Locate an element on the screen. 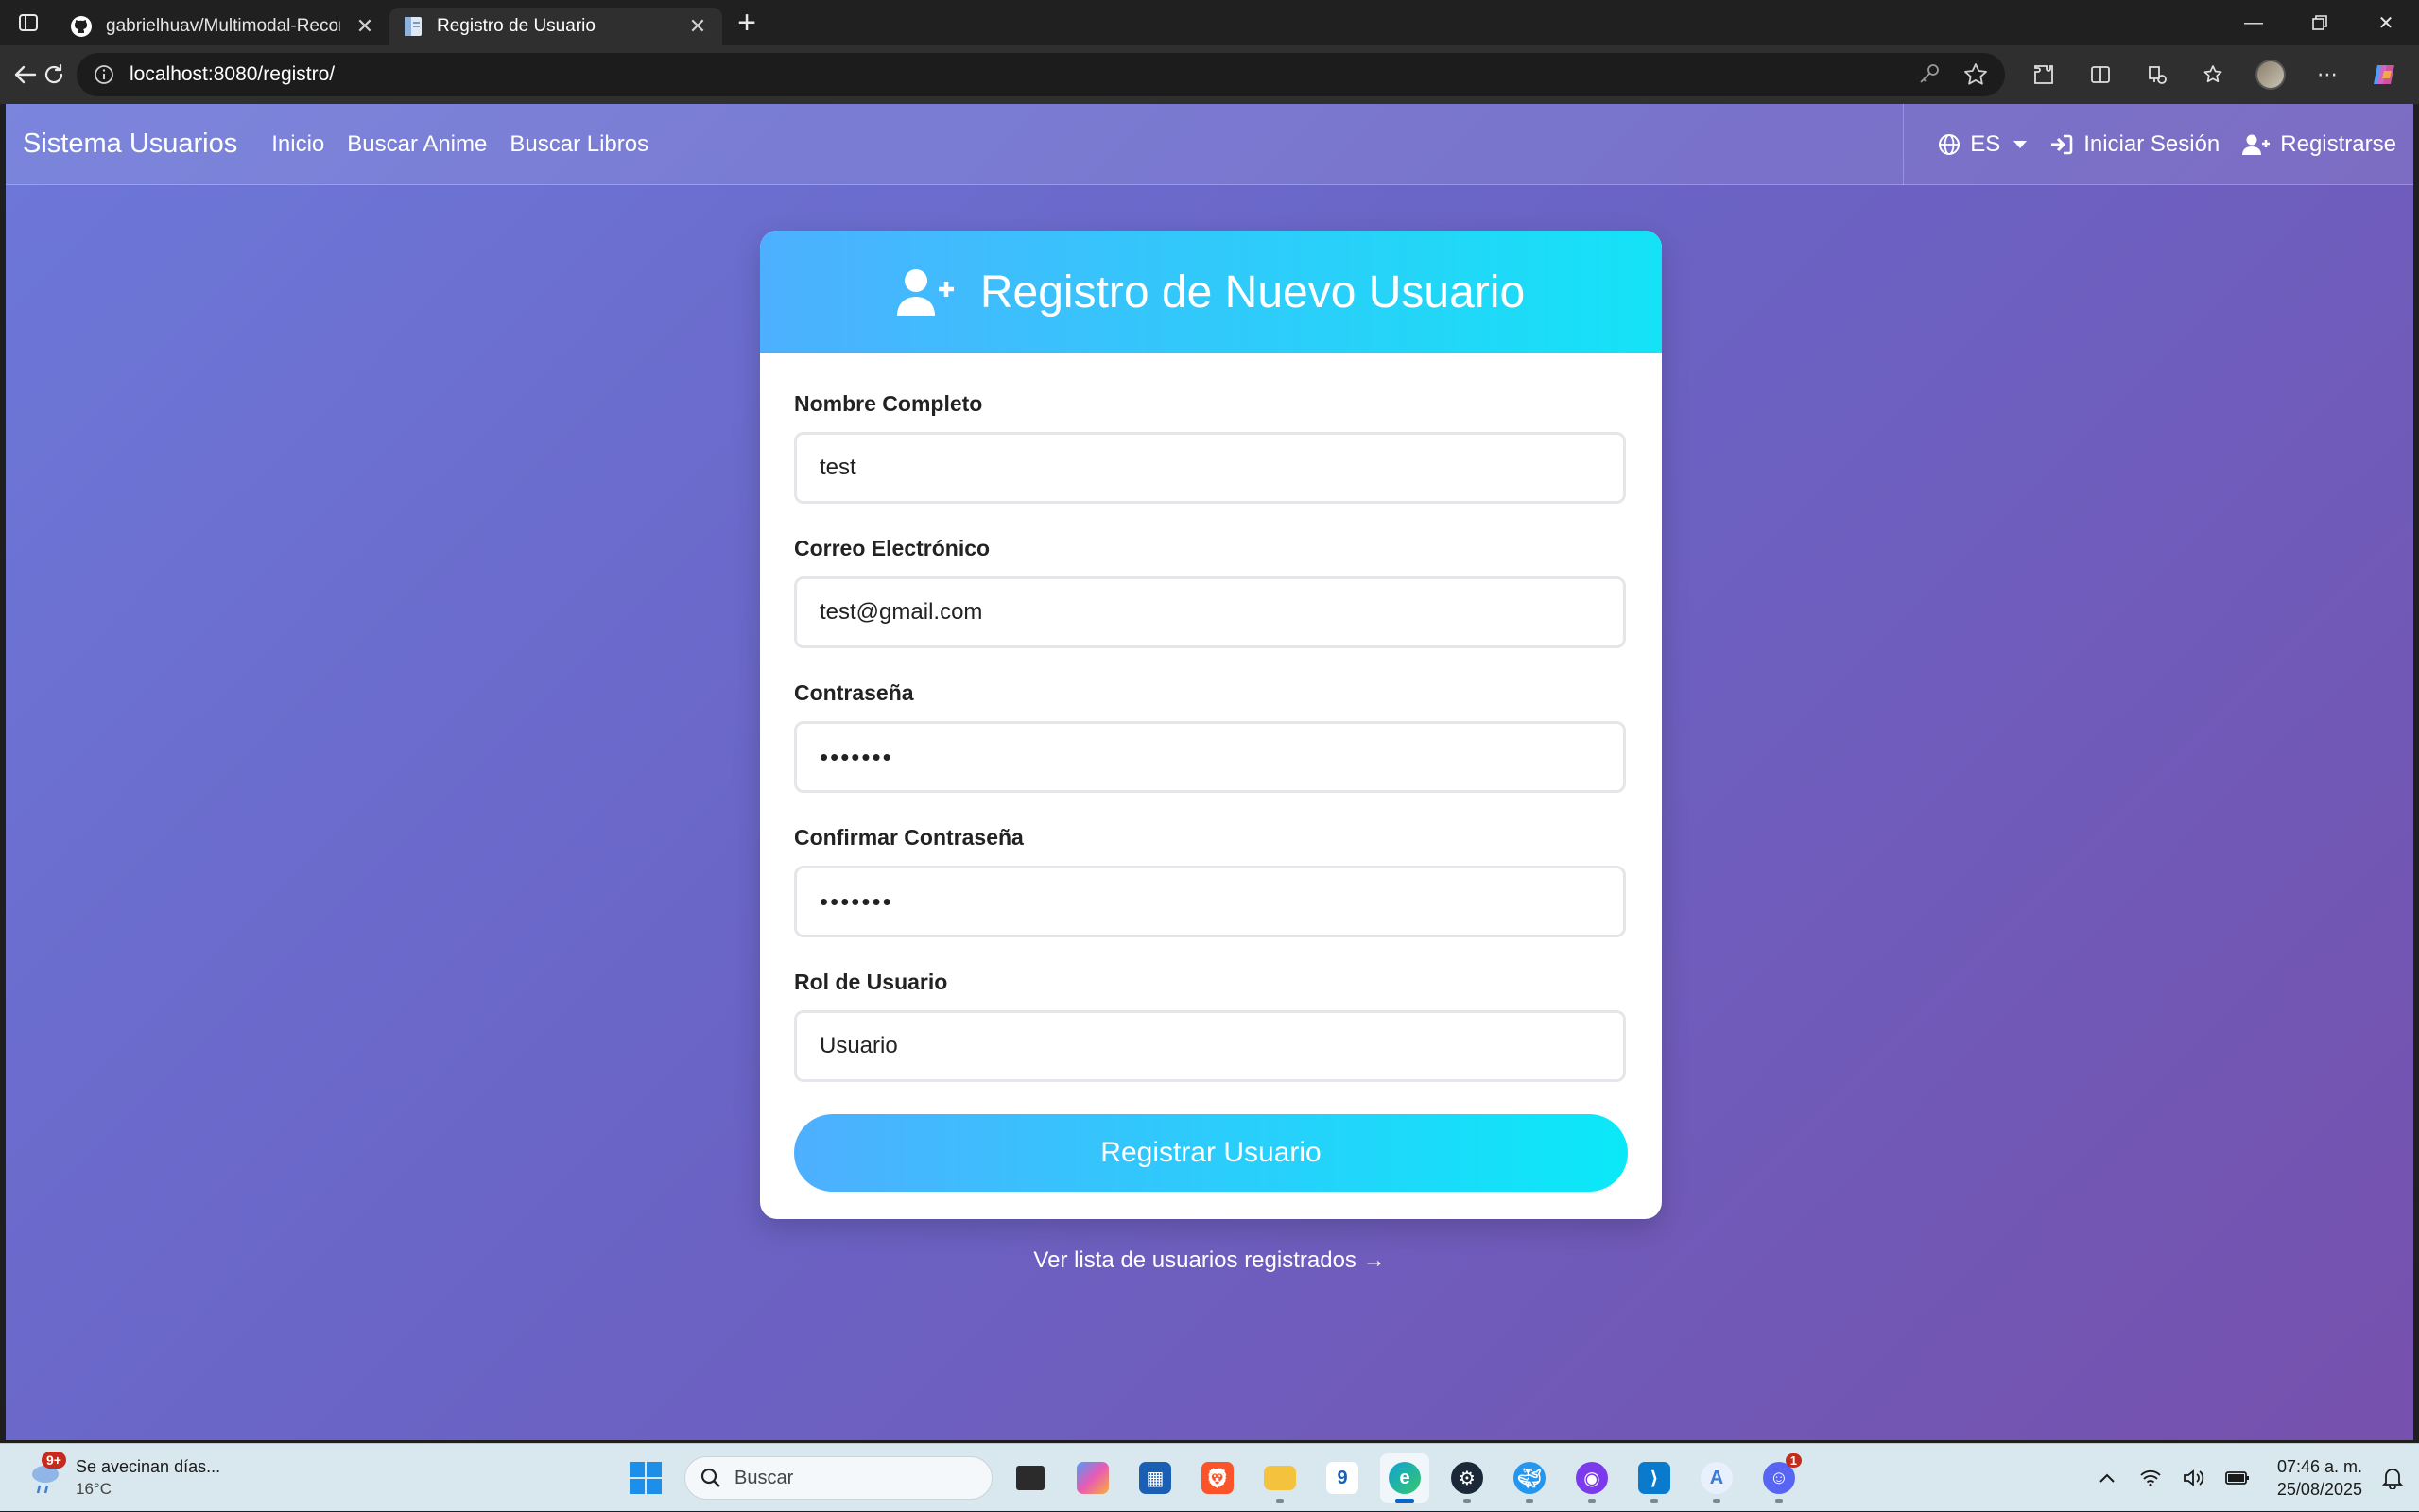 The width and height of the screenshot is (2419, 1512). copilot-icon is located at coordinates (2385, 74).